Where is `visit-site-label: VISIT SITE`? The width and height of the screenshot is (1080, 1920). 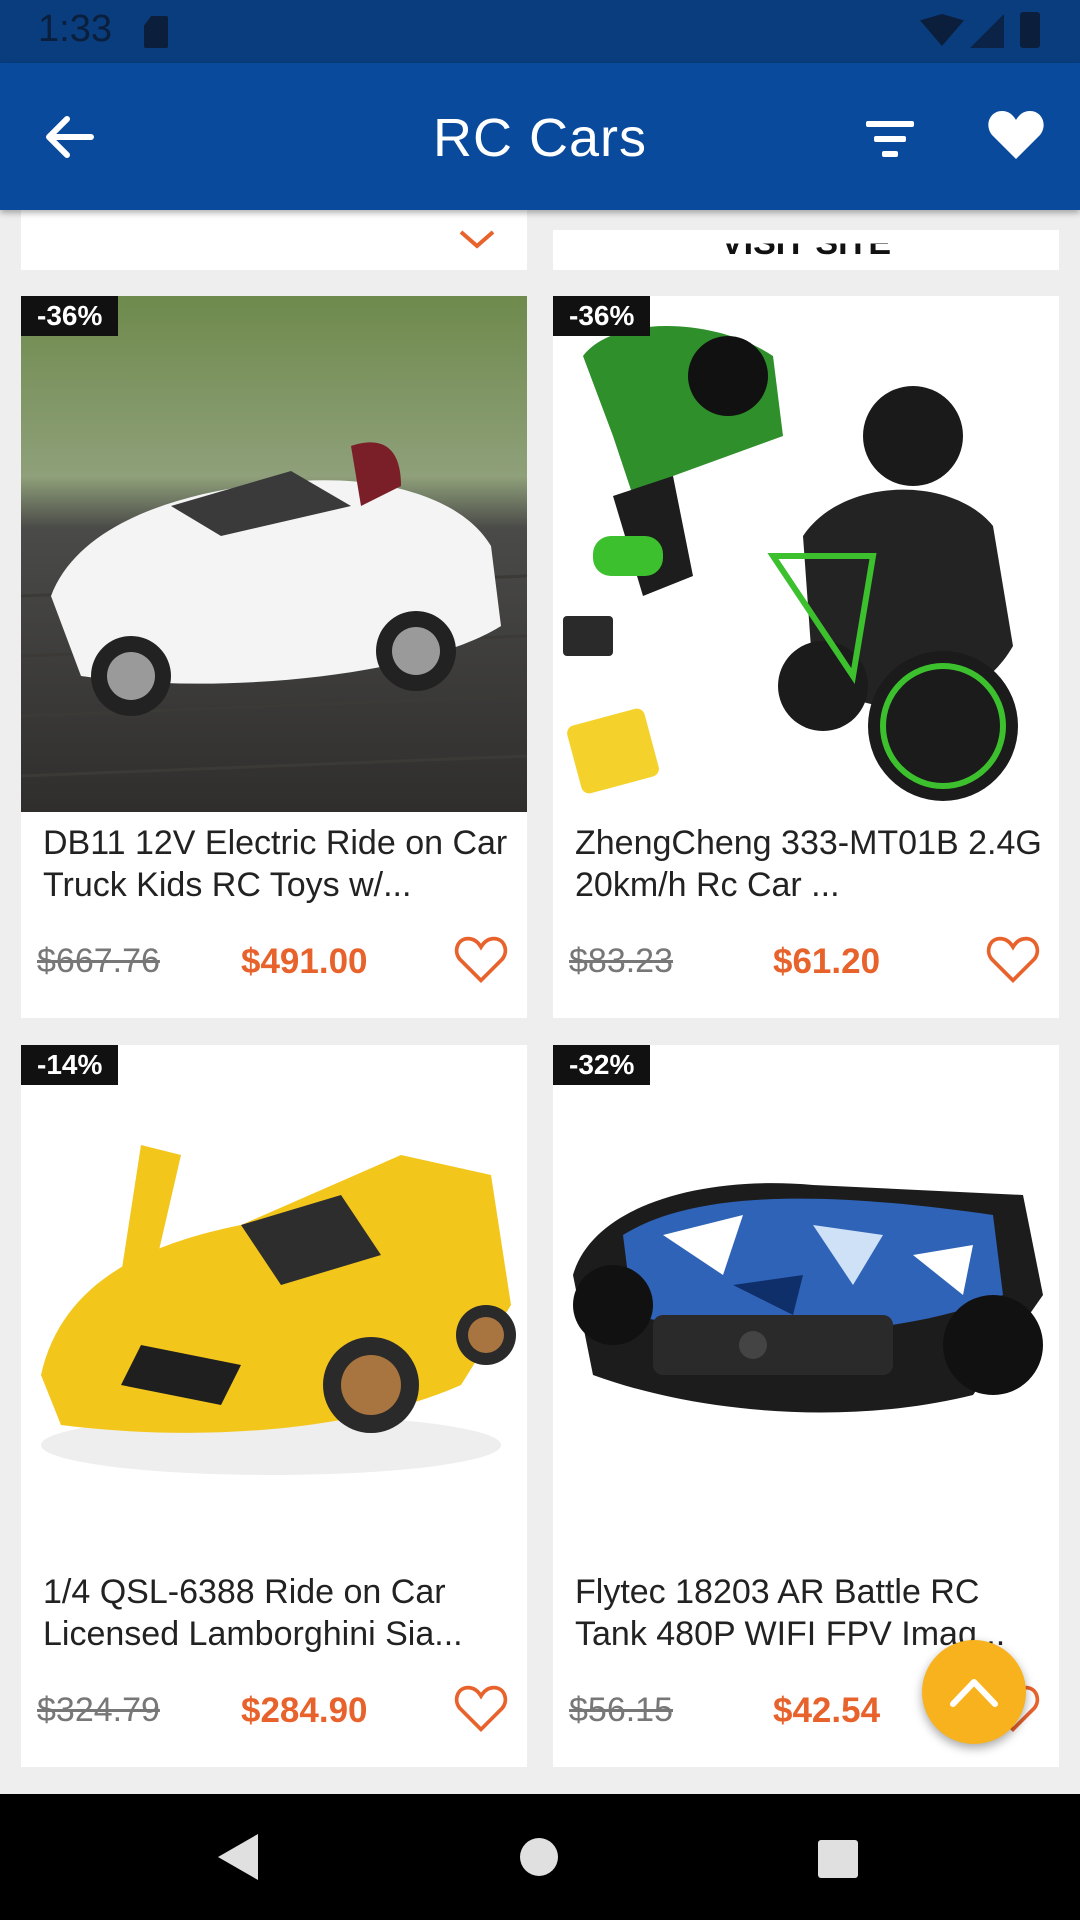 visit-site-label: VISIT SITE is located at coordinates (806, 246).